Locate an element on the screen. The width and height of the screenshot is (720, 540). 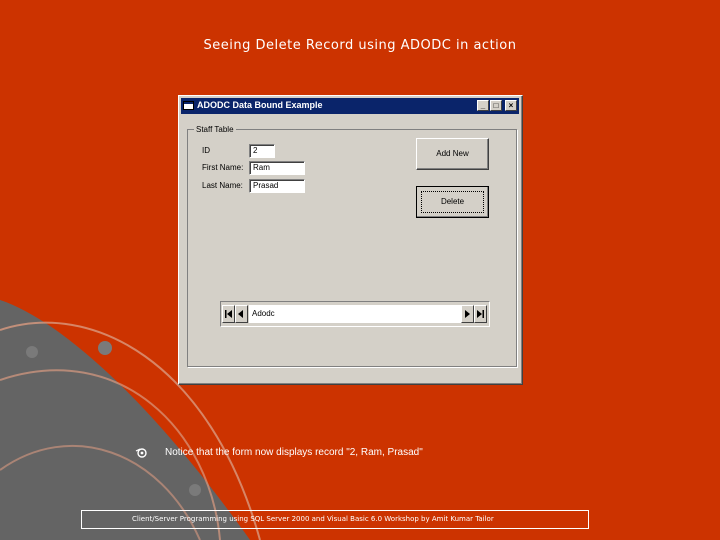
staff-table-label: Staff Table is located at coordinates (215, 129).